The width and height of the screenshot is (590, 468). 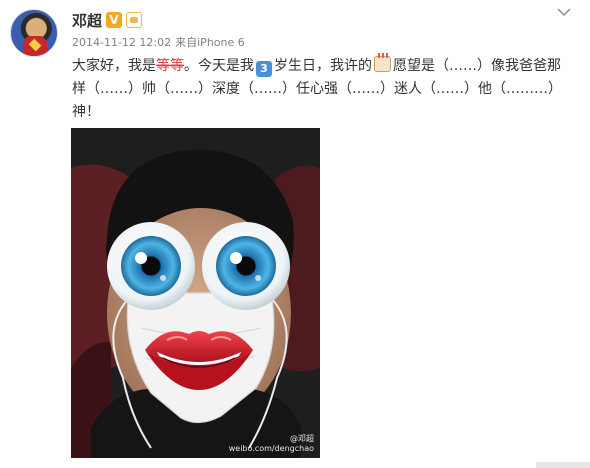 What do you see at coordinates (134, 20) in the screenshot?
I see `member-crown-icon` at bounding box center [134, 20].